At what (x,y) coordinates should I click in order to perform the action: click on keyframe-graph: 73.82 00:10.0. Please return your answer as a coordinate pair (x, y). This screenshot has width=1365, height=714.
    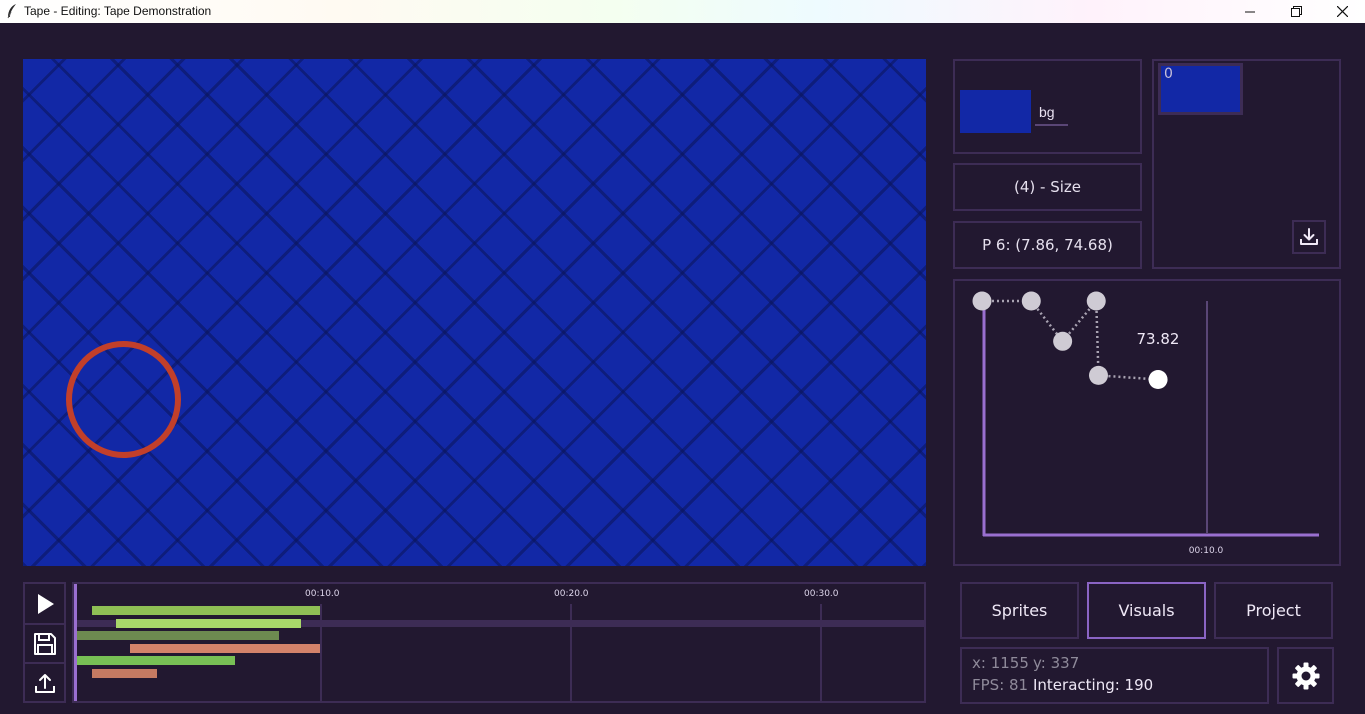
    Looking at the image, I should click on (1147, 422).